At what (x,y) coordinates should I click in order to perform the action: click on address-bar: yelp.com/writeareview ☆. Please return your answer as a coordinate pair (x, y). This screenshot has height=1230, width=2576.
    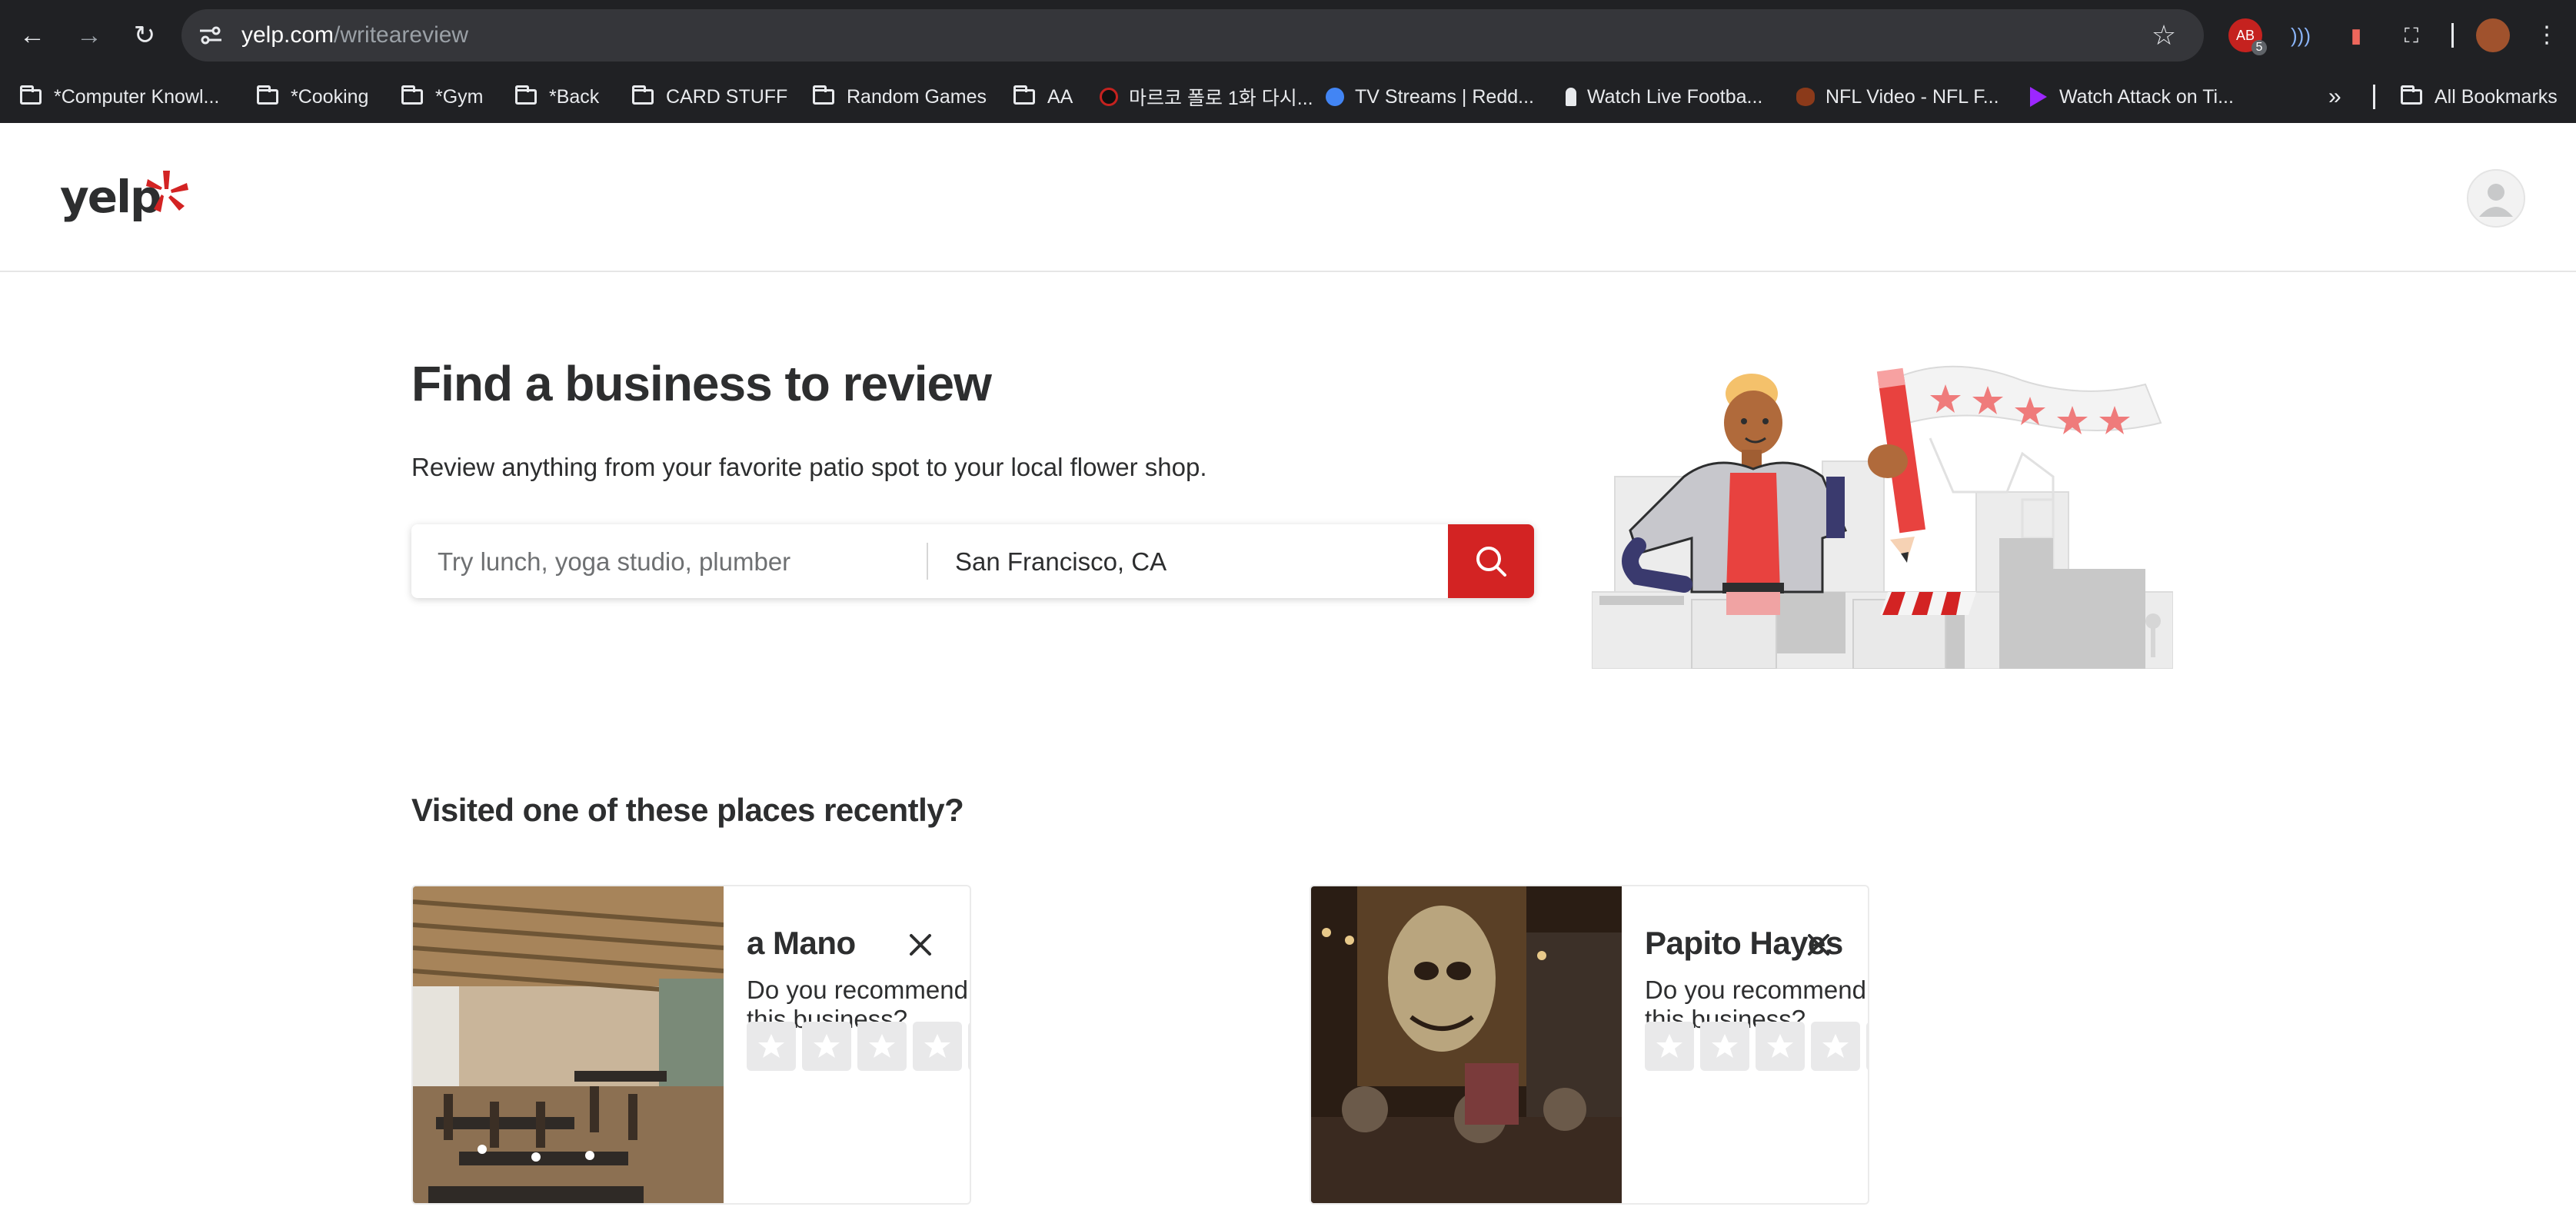
    Looking at the image, I should click on (1192, 35).